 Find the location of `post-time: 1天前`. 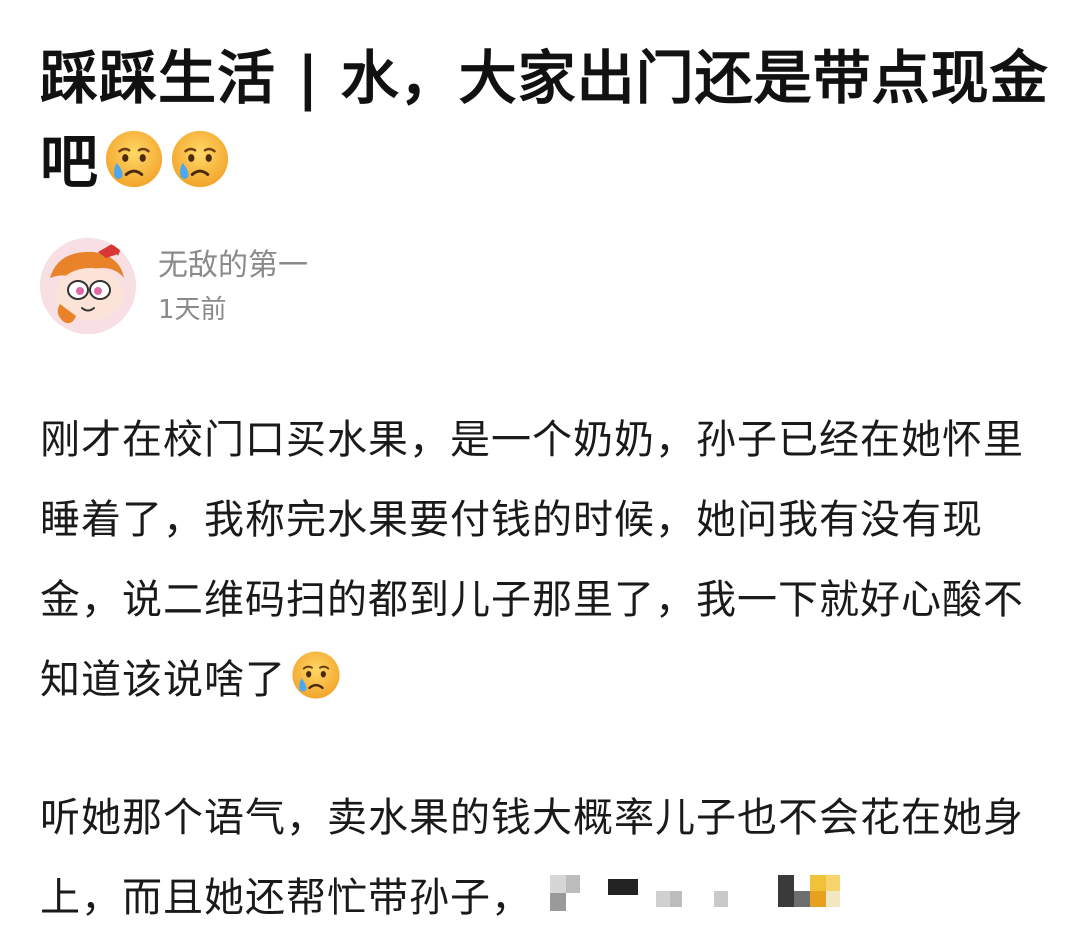

post-time: 1天前 is located at coordinates (192, 310).